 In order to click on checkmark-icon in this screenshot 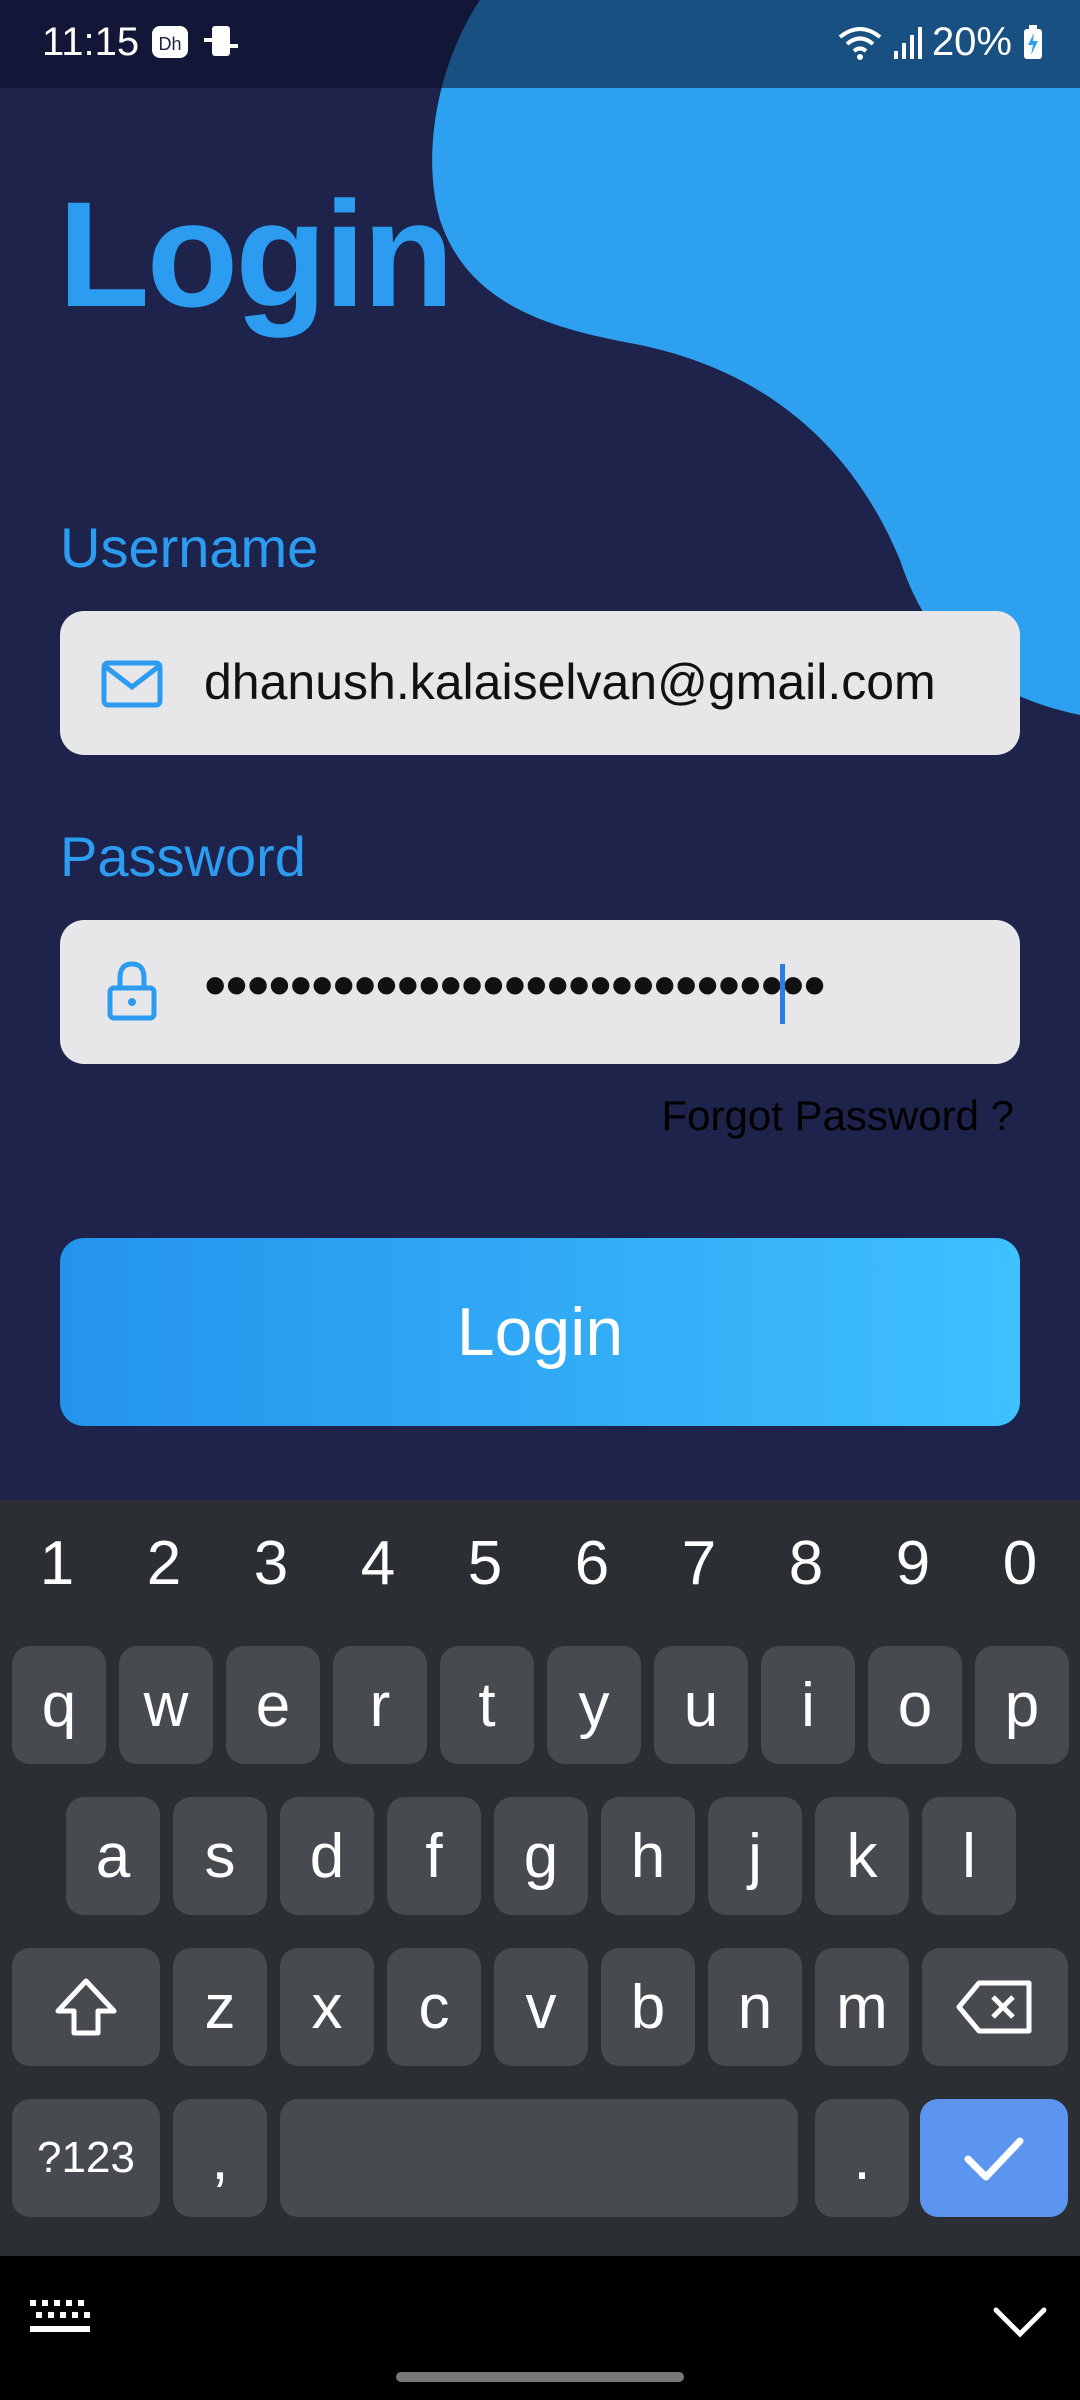, I will do `click(994, 2159)`.